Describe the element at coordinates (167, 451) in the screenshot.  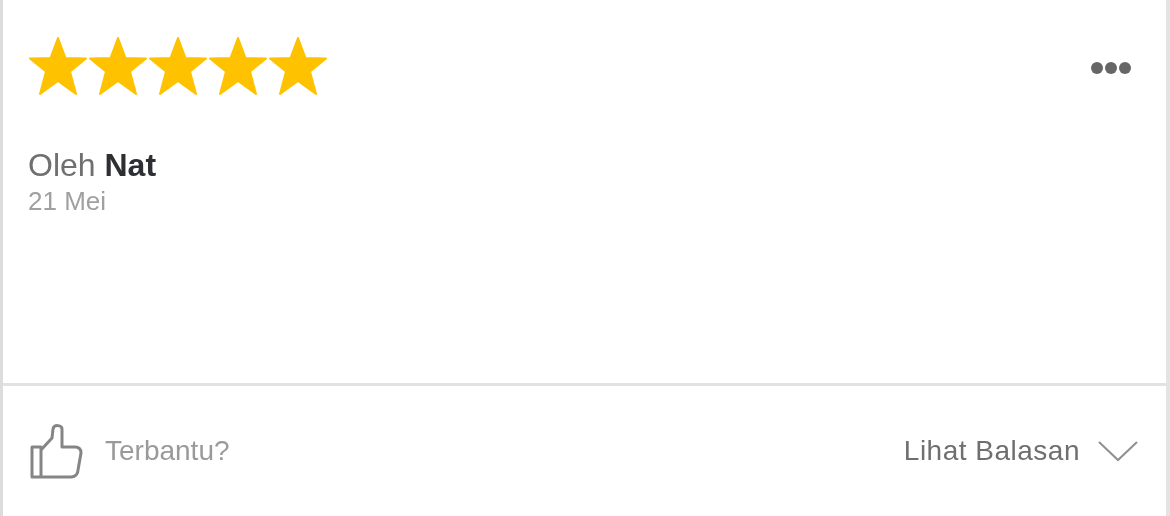
I see `helpful-button: Terbantu?` at that location.